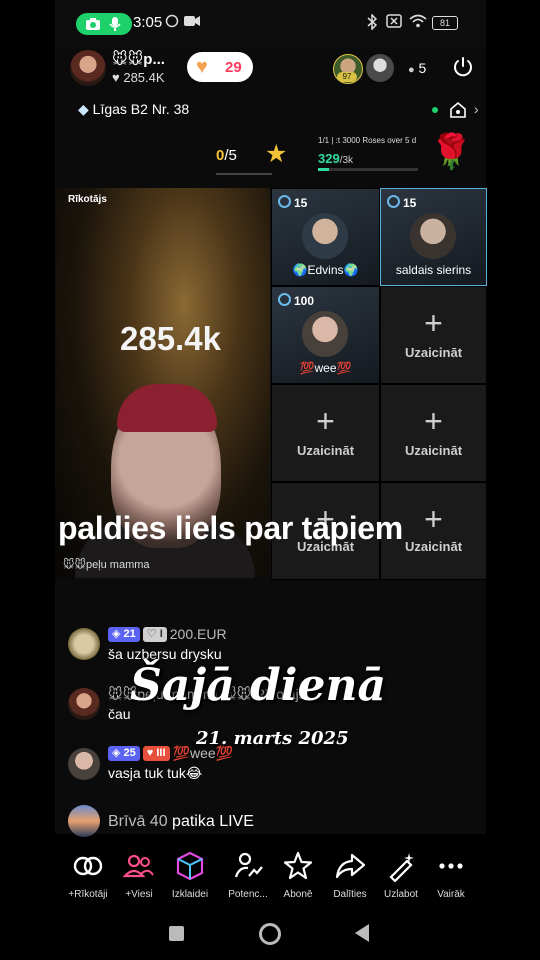 Image resolution: width=540 pixels, height=960 pixels. I want to click on league-text: Līgas B2 Nr. 38, so click(141, 109).